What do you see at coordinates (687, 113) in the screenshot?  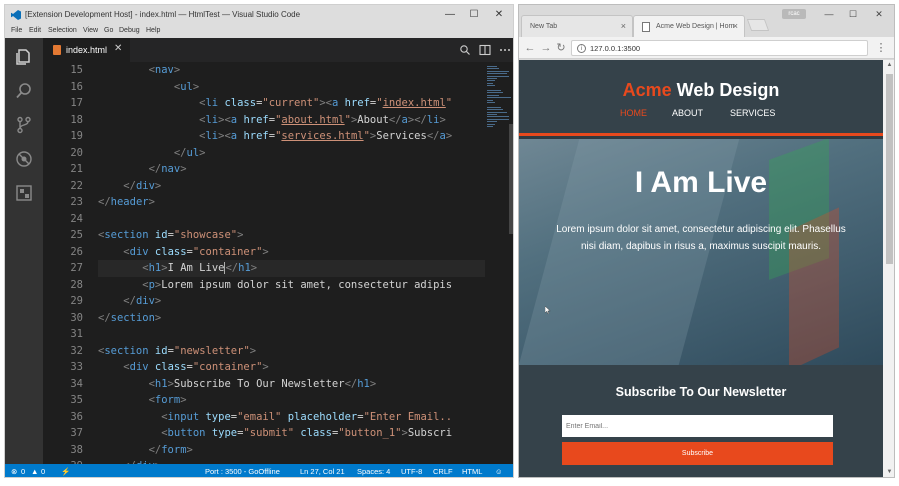 I see `nav-about-link: ABOUT` at bounding box center [687, 113].